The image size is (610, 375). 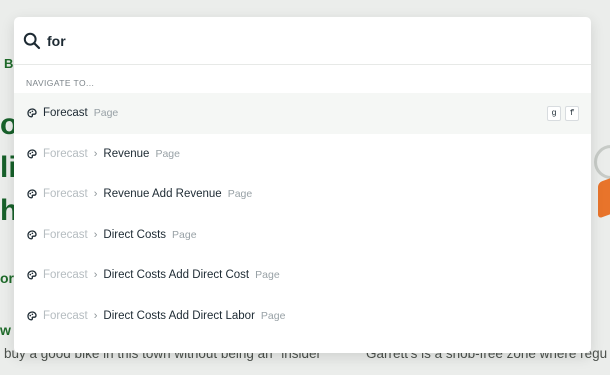 I want to click on result-title: Direct Costs Add Direct Cost, so click(x=176, y=275).